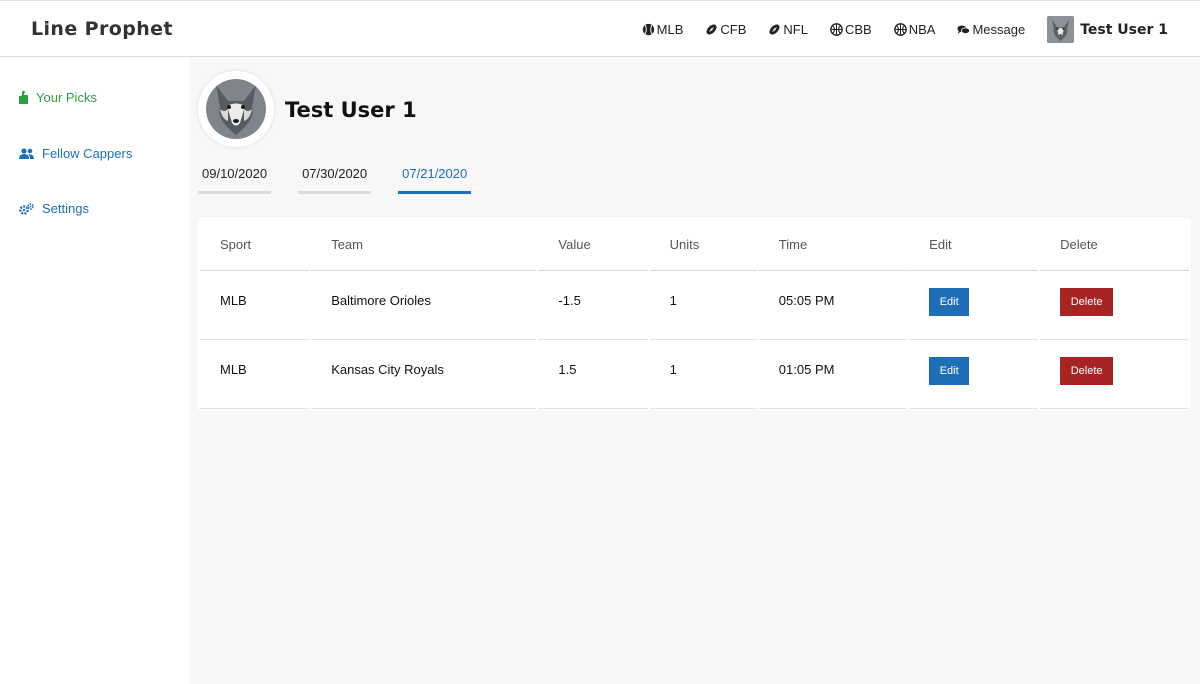 Image resolution: width=1200 pixels, height=684 pixels. What do you see at coordinates (648, 29) in the screenshot?
I see `baseball-icon` at bounding box center [648, 29].